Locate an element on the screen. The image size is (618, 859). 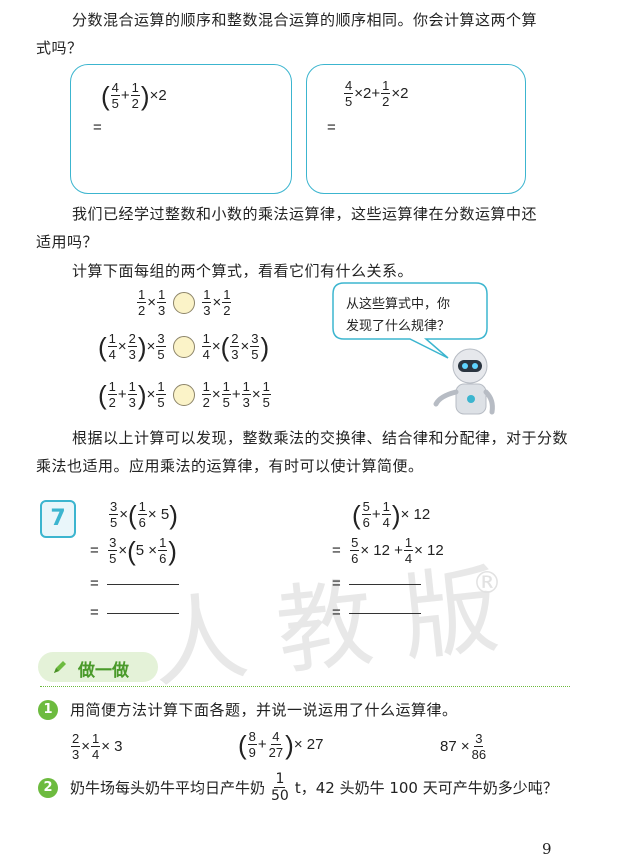
watermark-registered-mark: ® is located at coordinates (487, 583).